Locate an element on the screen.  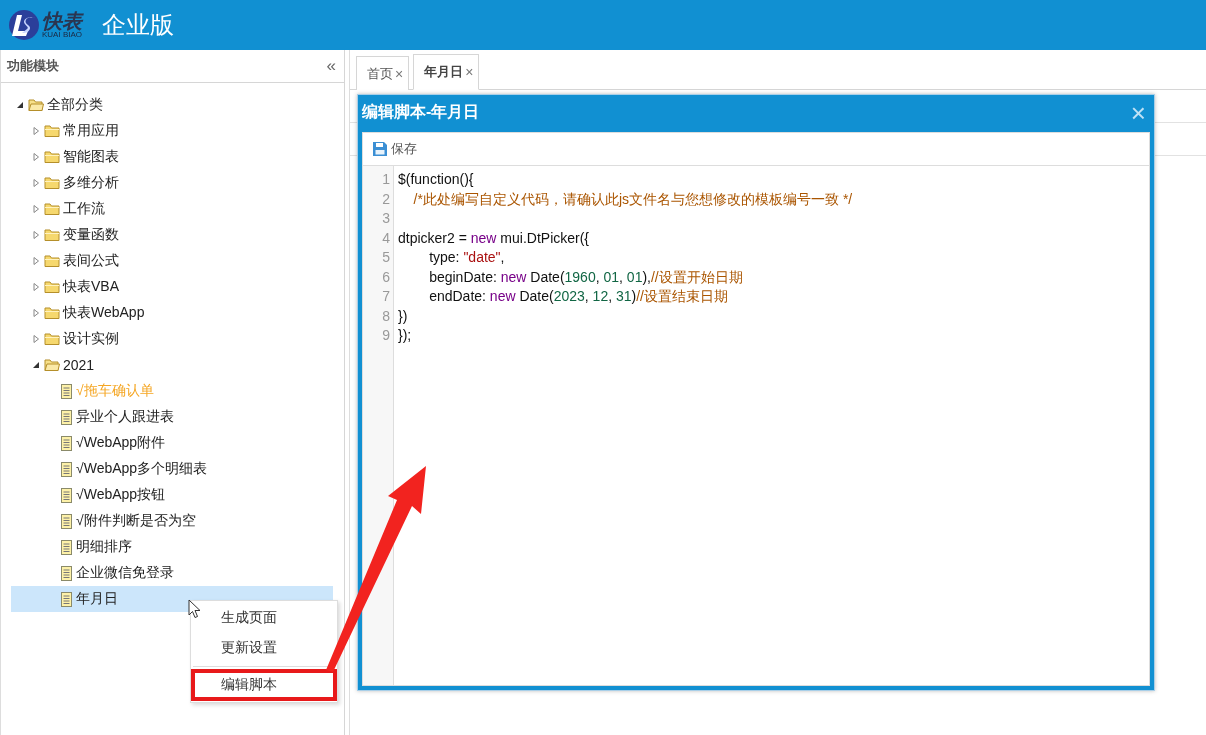
logo-icon is located at coordinates (24, 25).